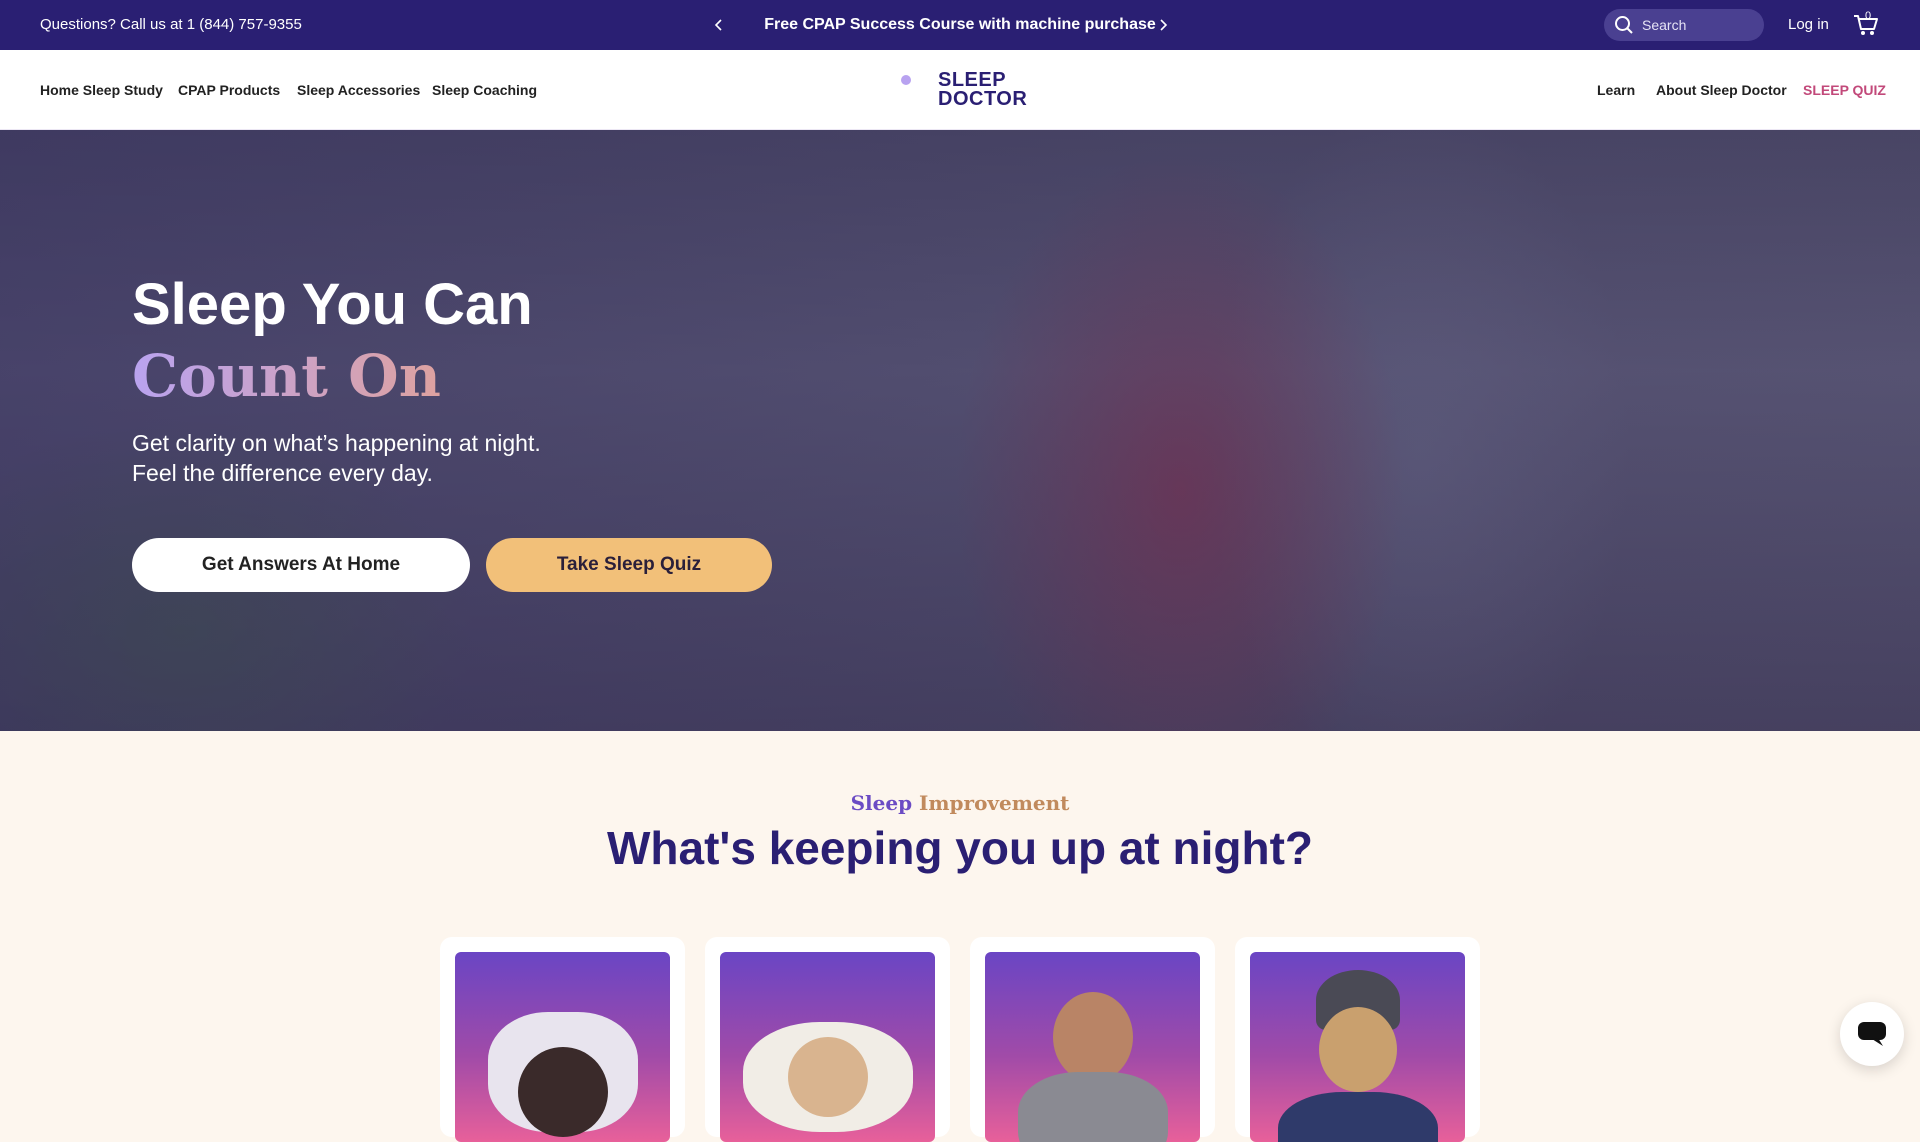  What do you see at coordinates (1616, 90) in the screenshot?
I see `nav-learn: Learn` at bounding box center [1616, 90].